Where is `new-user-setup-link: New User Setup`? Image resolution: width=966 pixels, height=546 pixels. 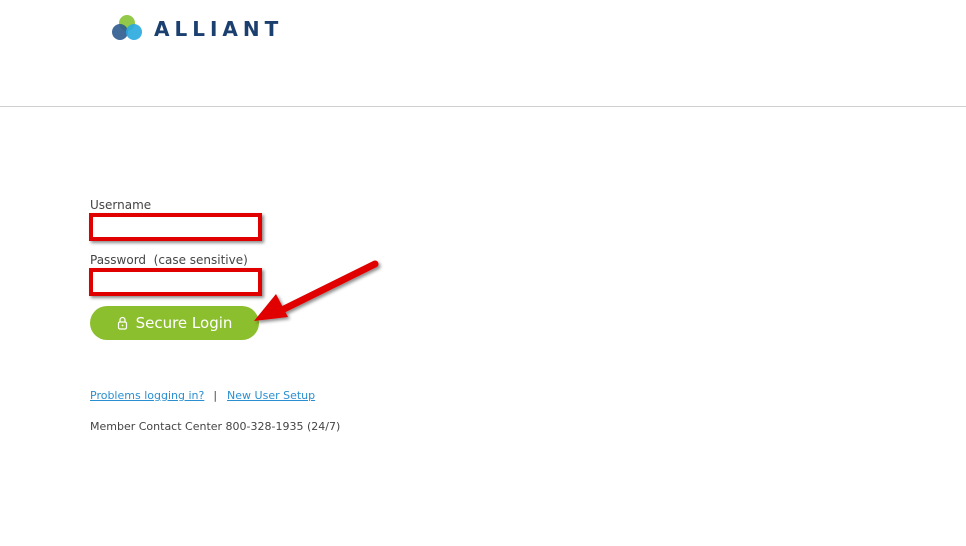
new-user-setup-link: New User Setup is located at coordinates (271, 395).